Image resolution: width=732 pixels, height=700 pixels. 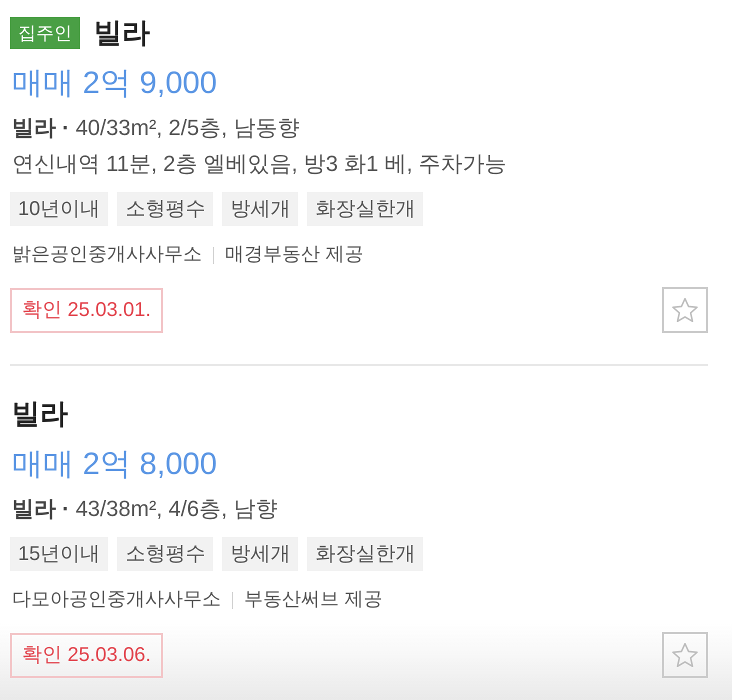 What do you see at coordinates (144, 509) in the screenshot?
I see `spec-text: 빌라 · 43/38m², 4/6층, 남향` at bounding box center [144, 509].